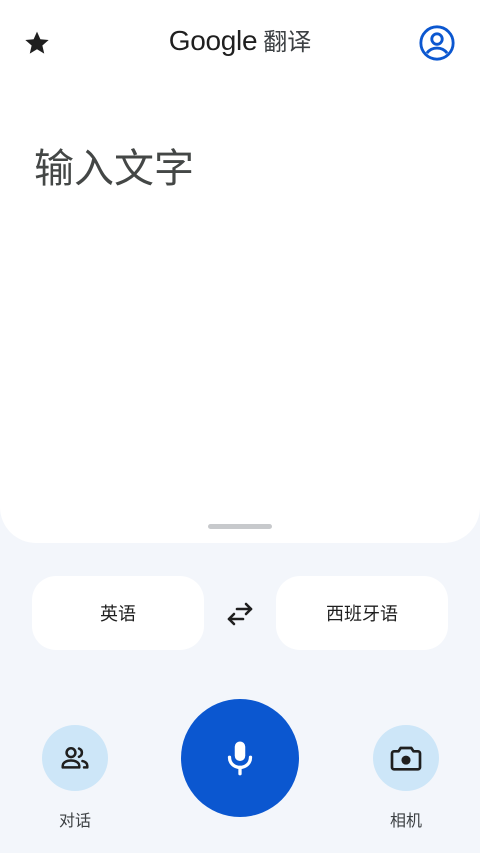 This screenshot has height=853, width=480. I want to click on camera-label: 相机, so click(405, 820).